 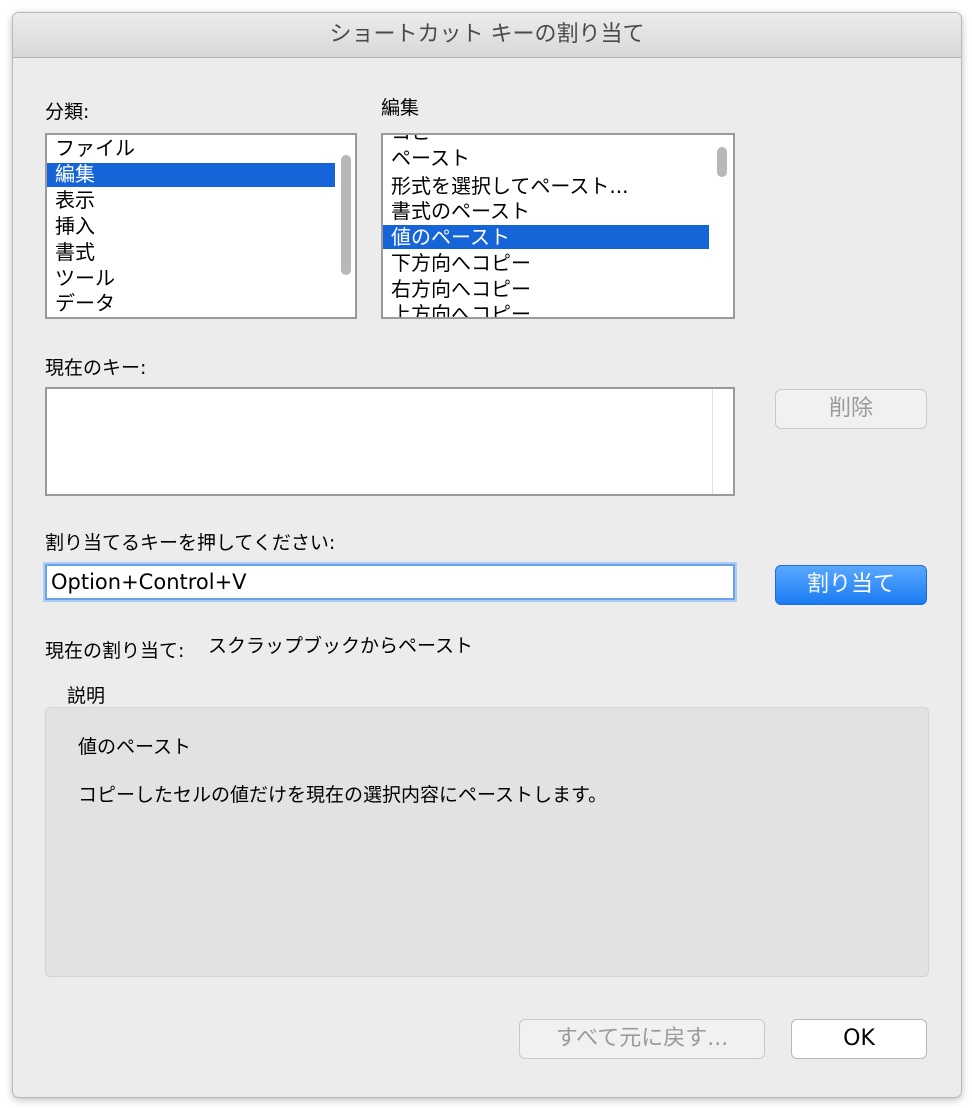 What do you see at coordinates (341, 646) in the screenshot?
I see `current-assignment-value: スクラップブックからペースト` at bounding box center [341, 646].